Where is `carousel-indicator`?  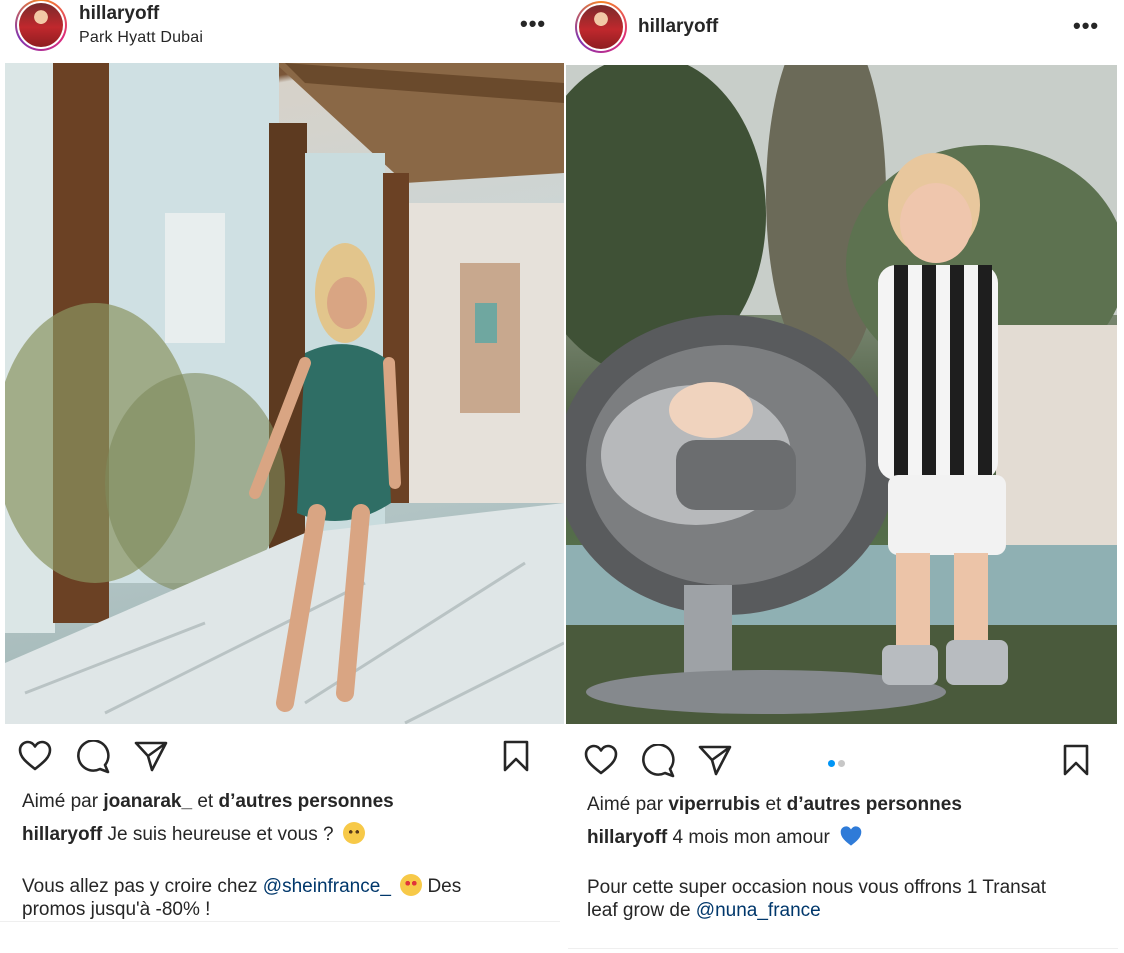
carousel-indicator is located at coordinates (838, 763).